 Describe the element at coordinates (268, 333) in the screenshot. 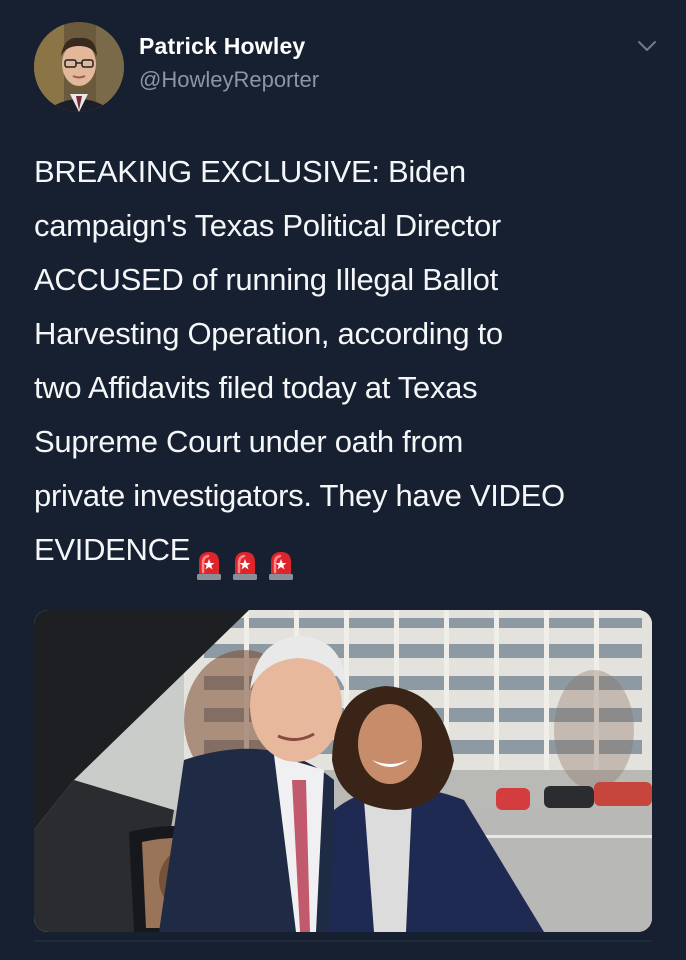

I see `tweet-text-line: Harvesting Operation, according to` at that location.